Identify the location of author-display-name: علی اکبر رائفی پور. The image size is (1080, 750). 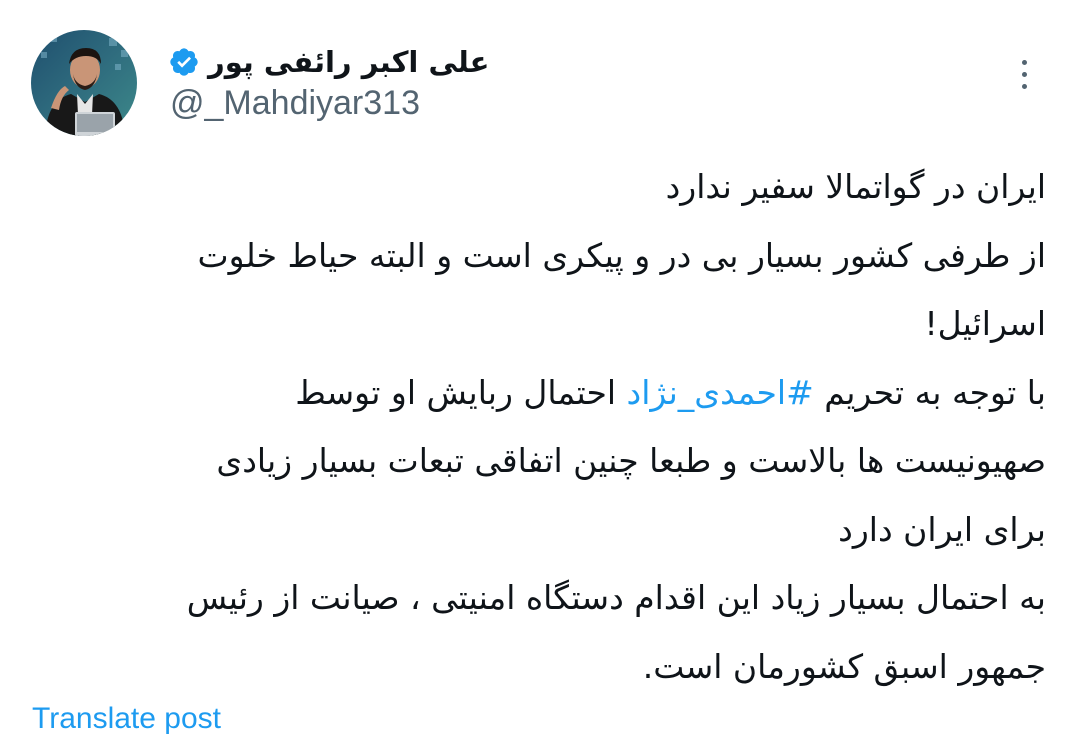
(348, 62).